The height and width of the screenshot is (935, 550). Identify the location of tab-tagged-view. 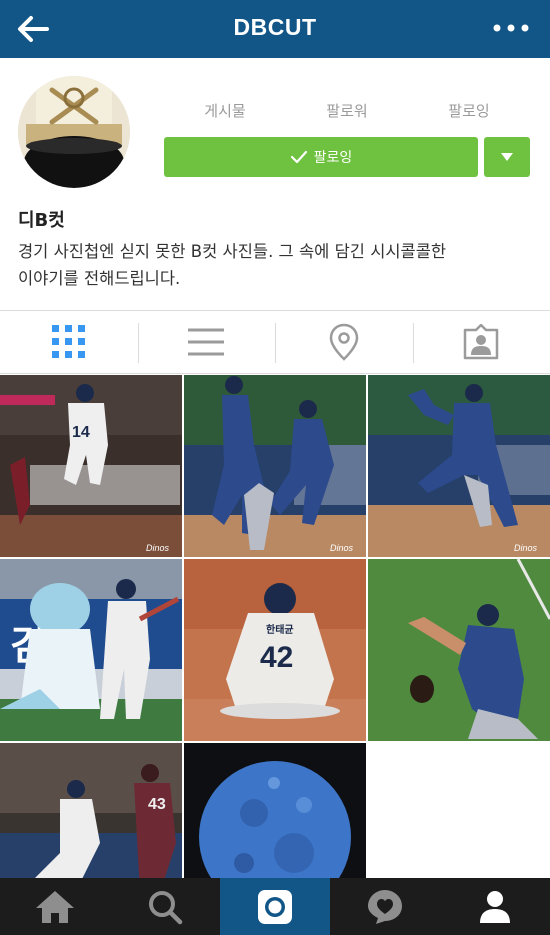
(481, 342).